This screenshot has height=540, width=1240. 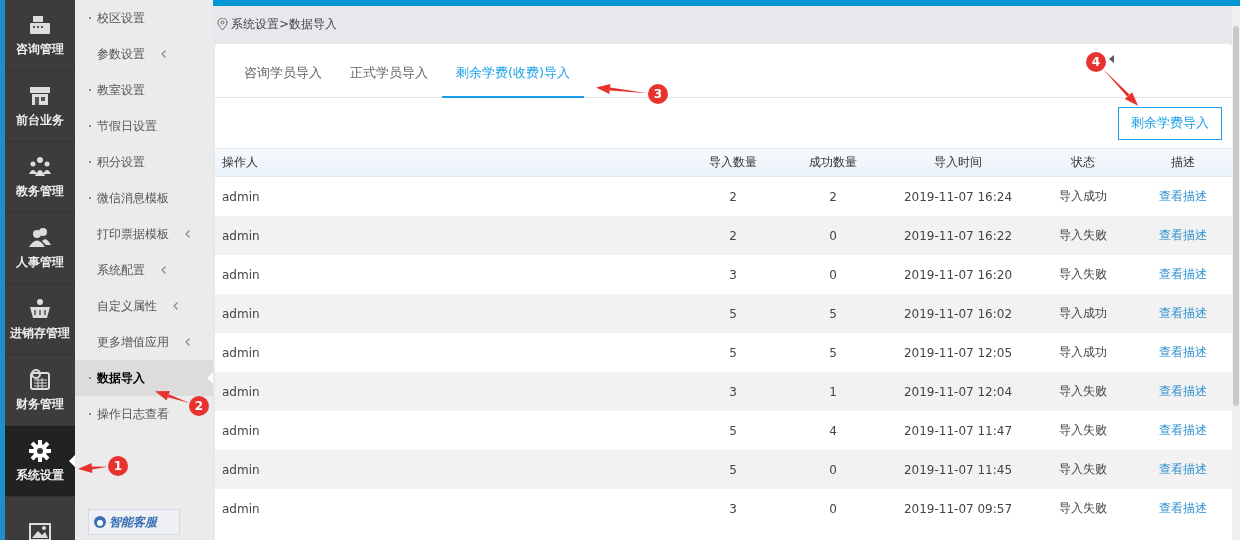 What do you see at coordinates (733, 391) in the screenshot?
I see `table-cell: 3` at bounding box center [733, 391].